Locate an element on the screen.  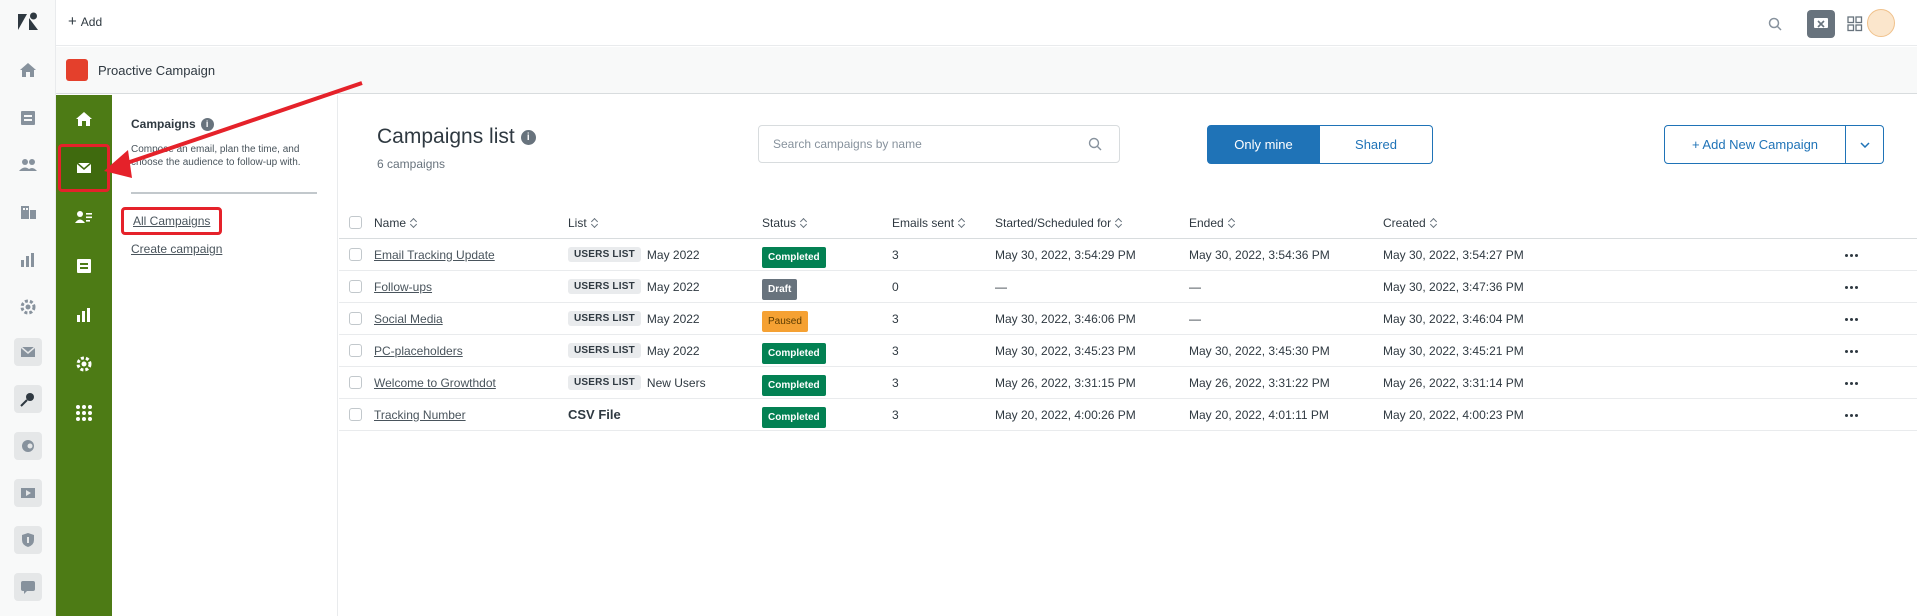
page-title-text: Campaigns list is located at coordinates (446, 136).